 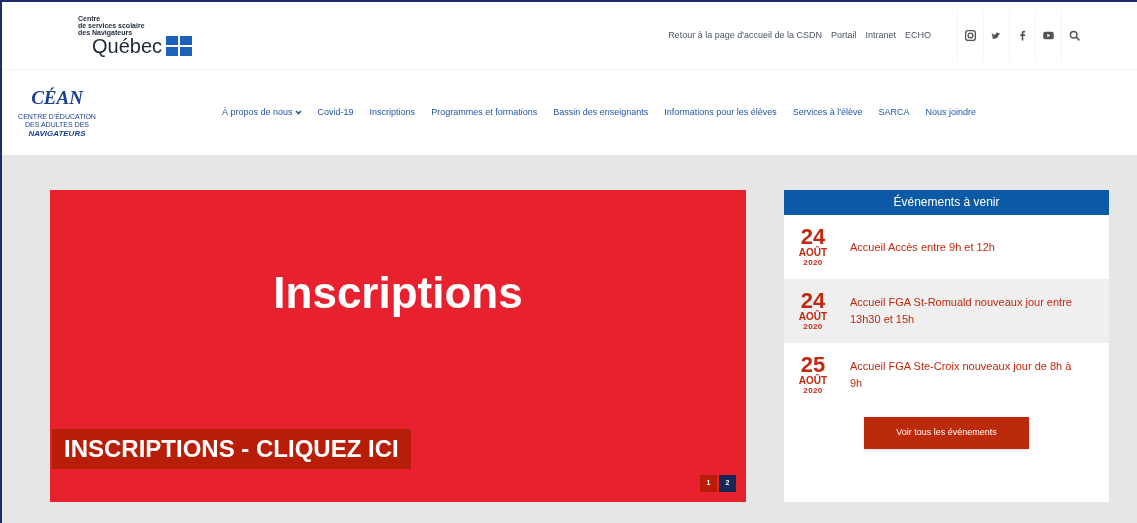 What do you see at coordinates (918, 35) in the screenshot?
I see `top-link: ECHO` at bounding box center [918, 35].